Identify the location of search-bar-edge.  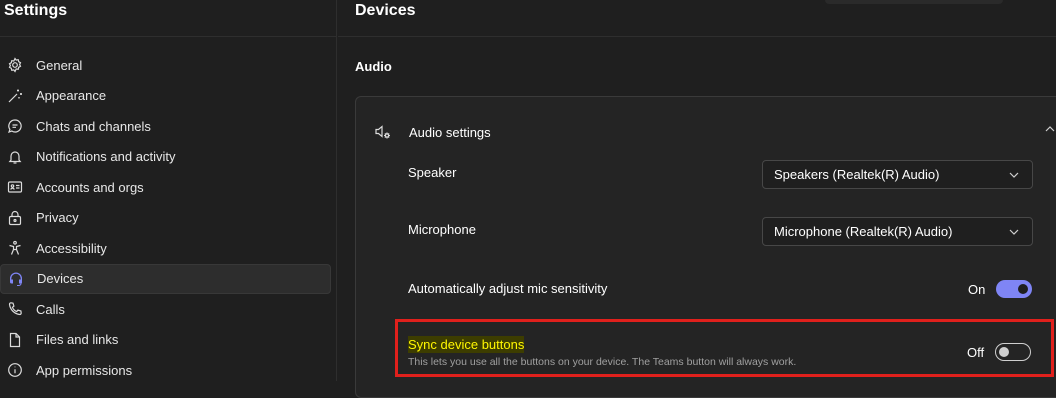
(914, 2).